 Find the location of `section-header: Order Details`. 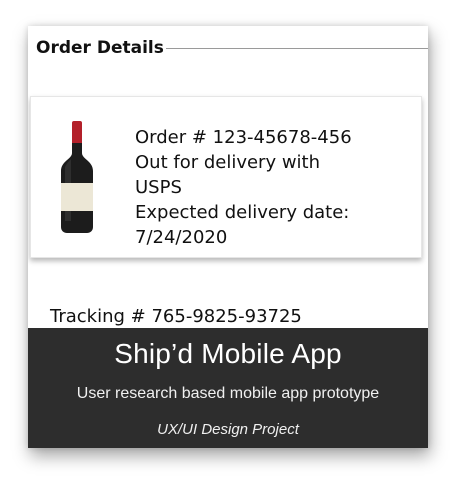

section-header: Order Details is located at coordinates (232, 48).